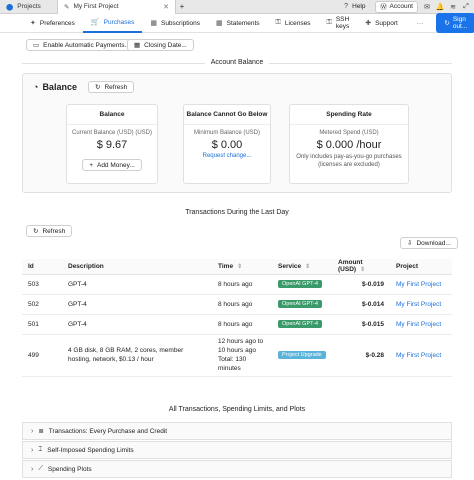 The height and width of the screenshot is (480, 474). What do you see at coordinates (410, 243) in the screenshot?
I see `download-icon: ⇩` at bounding box center [410, 243].